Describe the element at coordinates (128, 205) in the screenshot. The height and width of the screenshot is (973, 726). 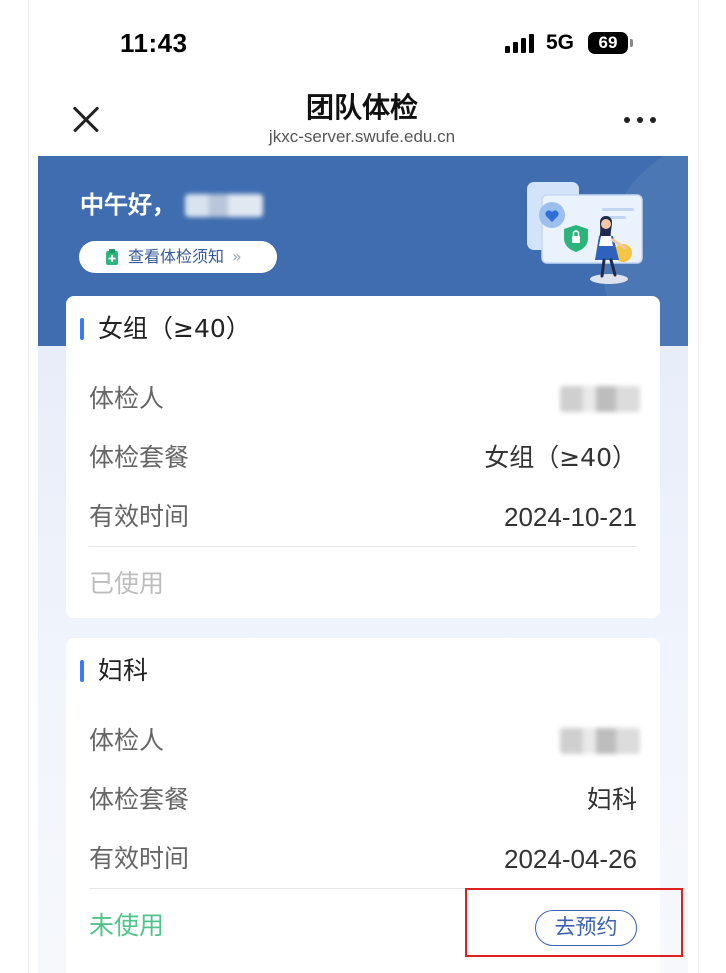
I see `greeting-text: 中午好，` at that location.